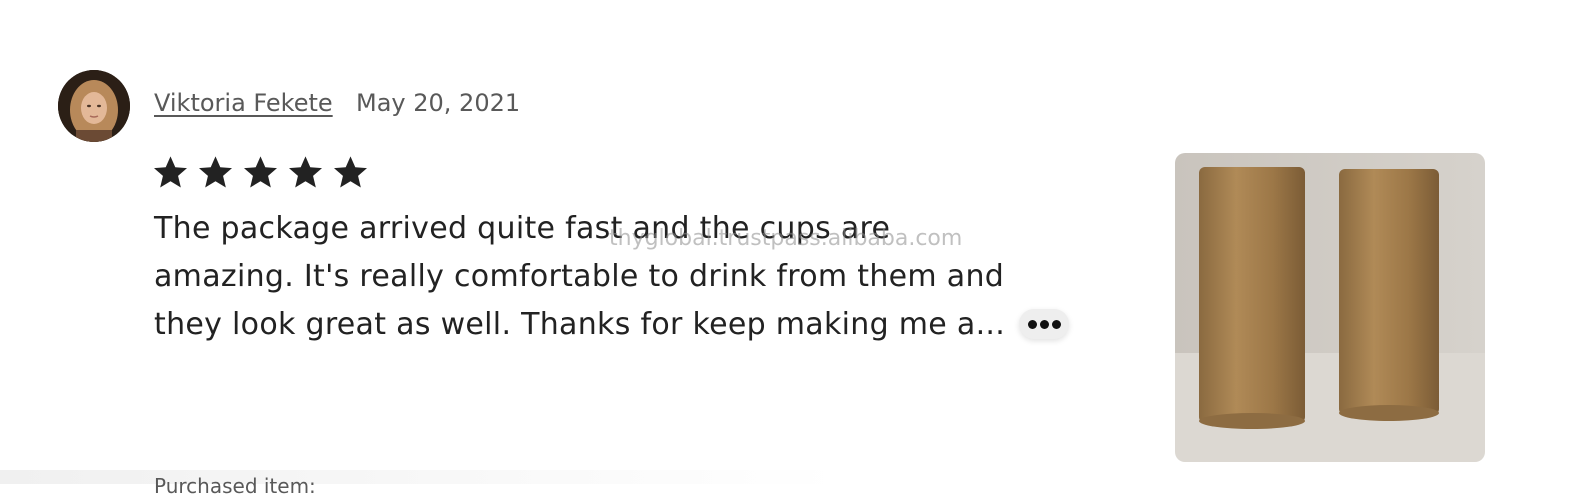 Image resolution: width=1574 pixels, height=498 pixels. Describe the element at coordinates (94, 106) in the screenshot. I see `reviewer-avatar` at that location.